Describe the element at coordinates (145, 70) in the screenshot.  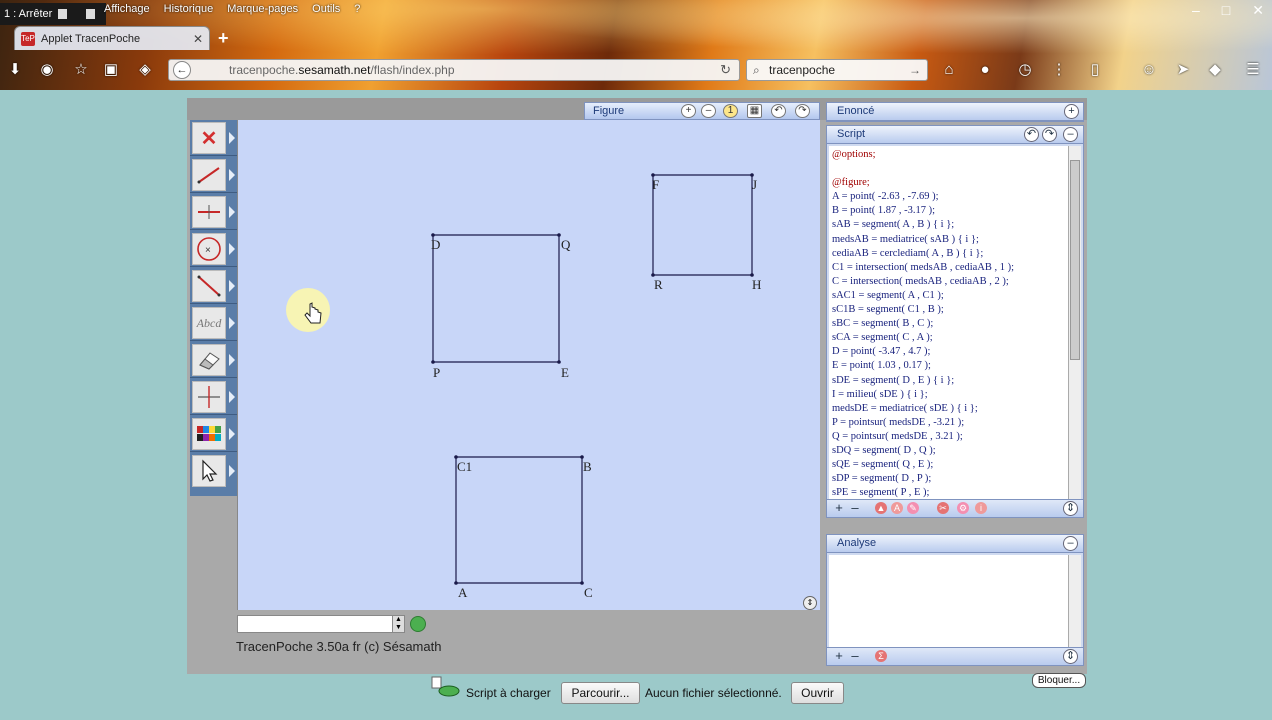
I see `pocket-icon: ◈` at that location.